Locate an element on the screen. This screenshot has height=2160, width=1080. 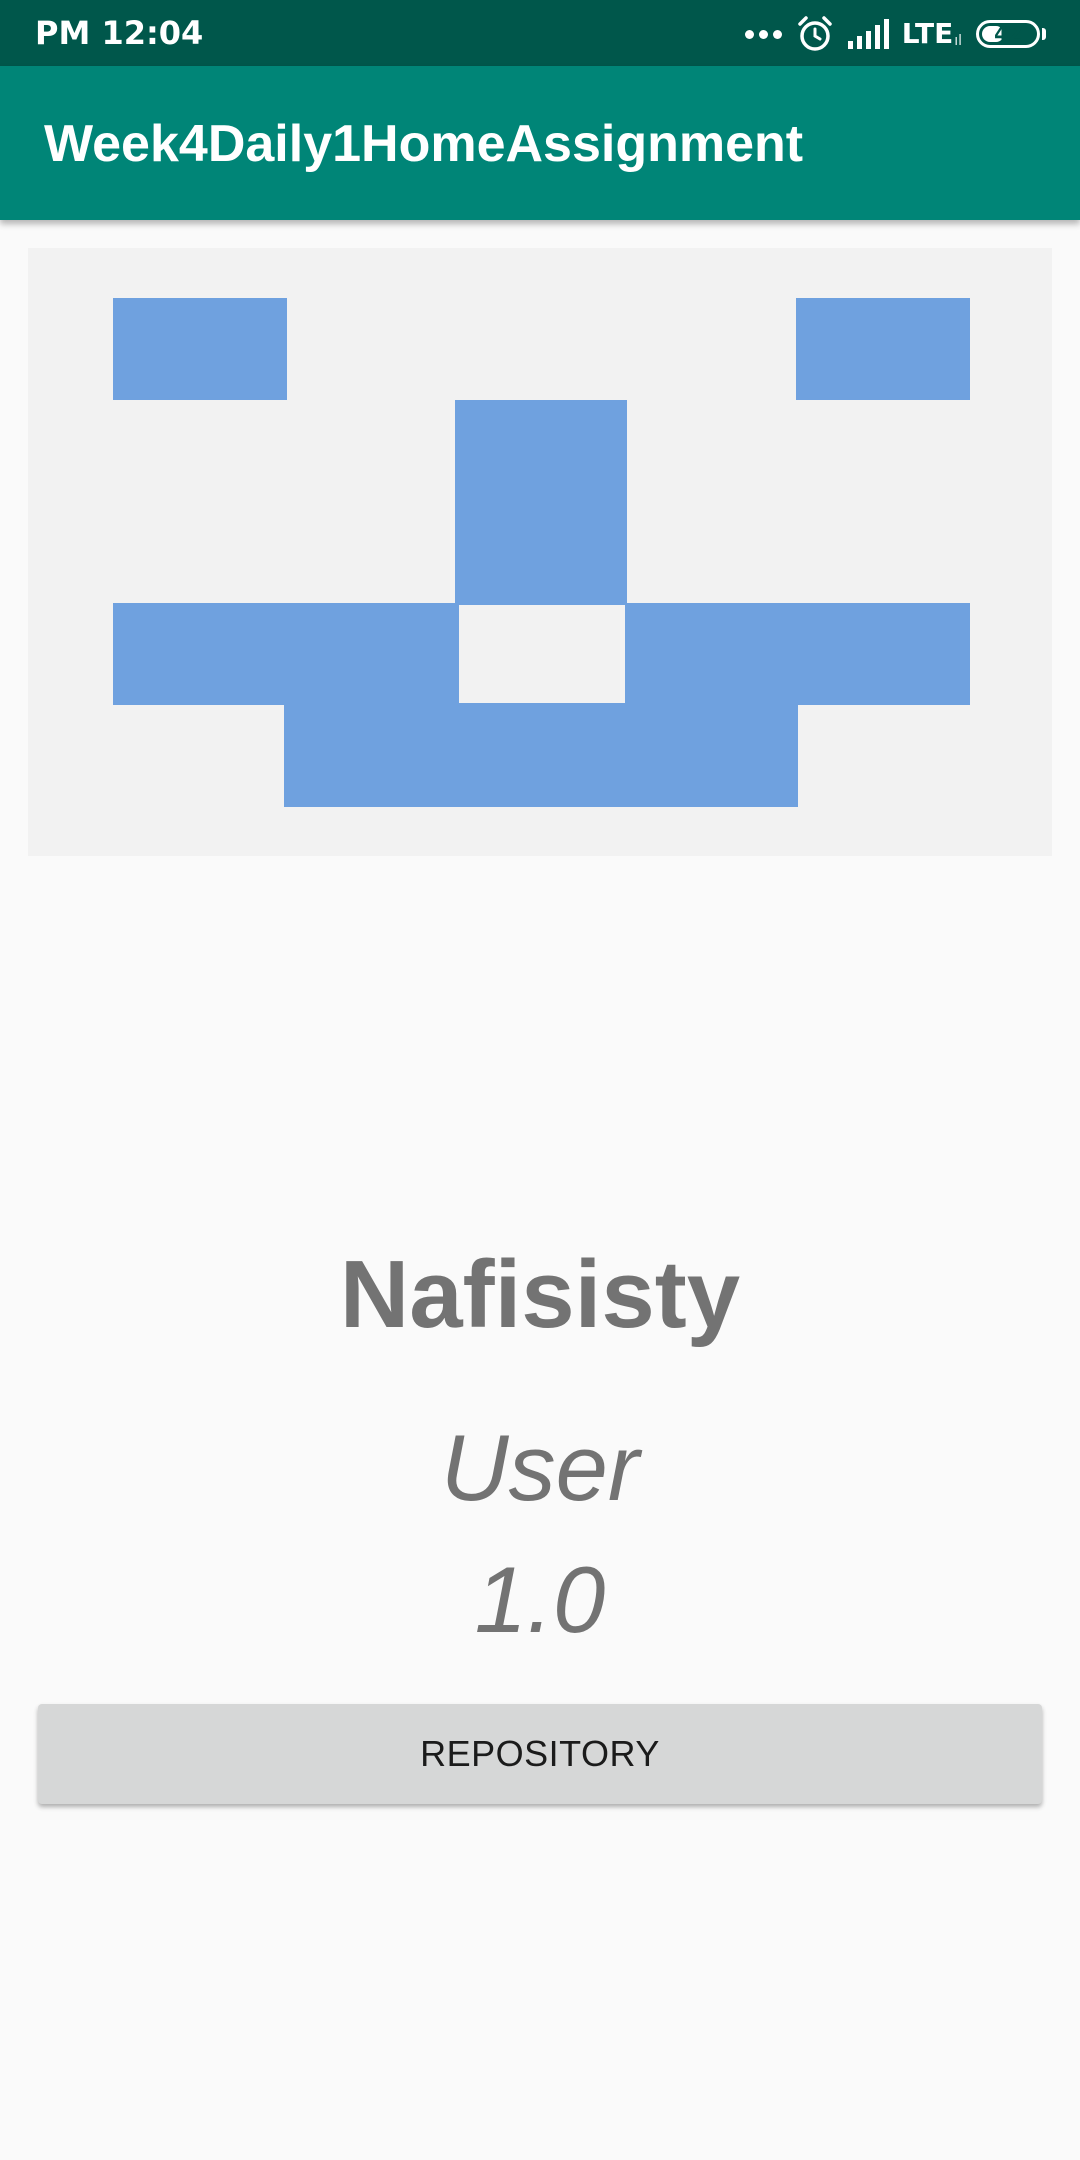
user-type: User is located at coordinates (540, 1467).